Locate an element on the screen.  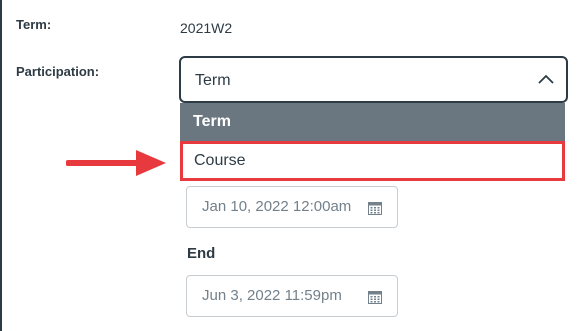
start-date-input: Jan 10, 2022 12:00am is located at coordinates (292, 207).